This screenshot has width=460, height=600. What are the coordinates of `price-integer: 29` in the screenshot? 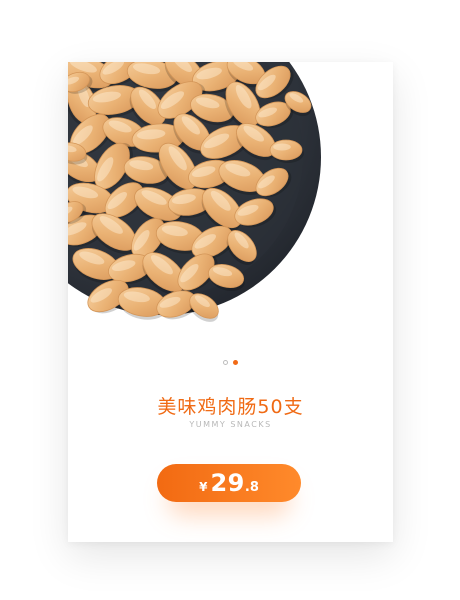 It's located at (227, 483).